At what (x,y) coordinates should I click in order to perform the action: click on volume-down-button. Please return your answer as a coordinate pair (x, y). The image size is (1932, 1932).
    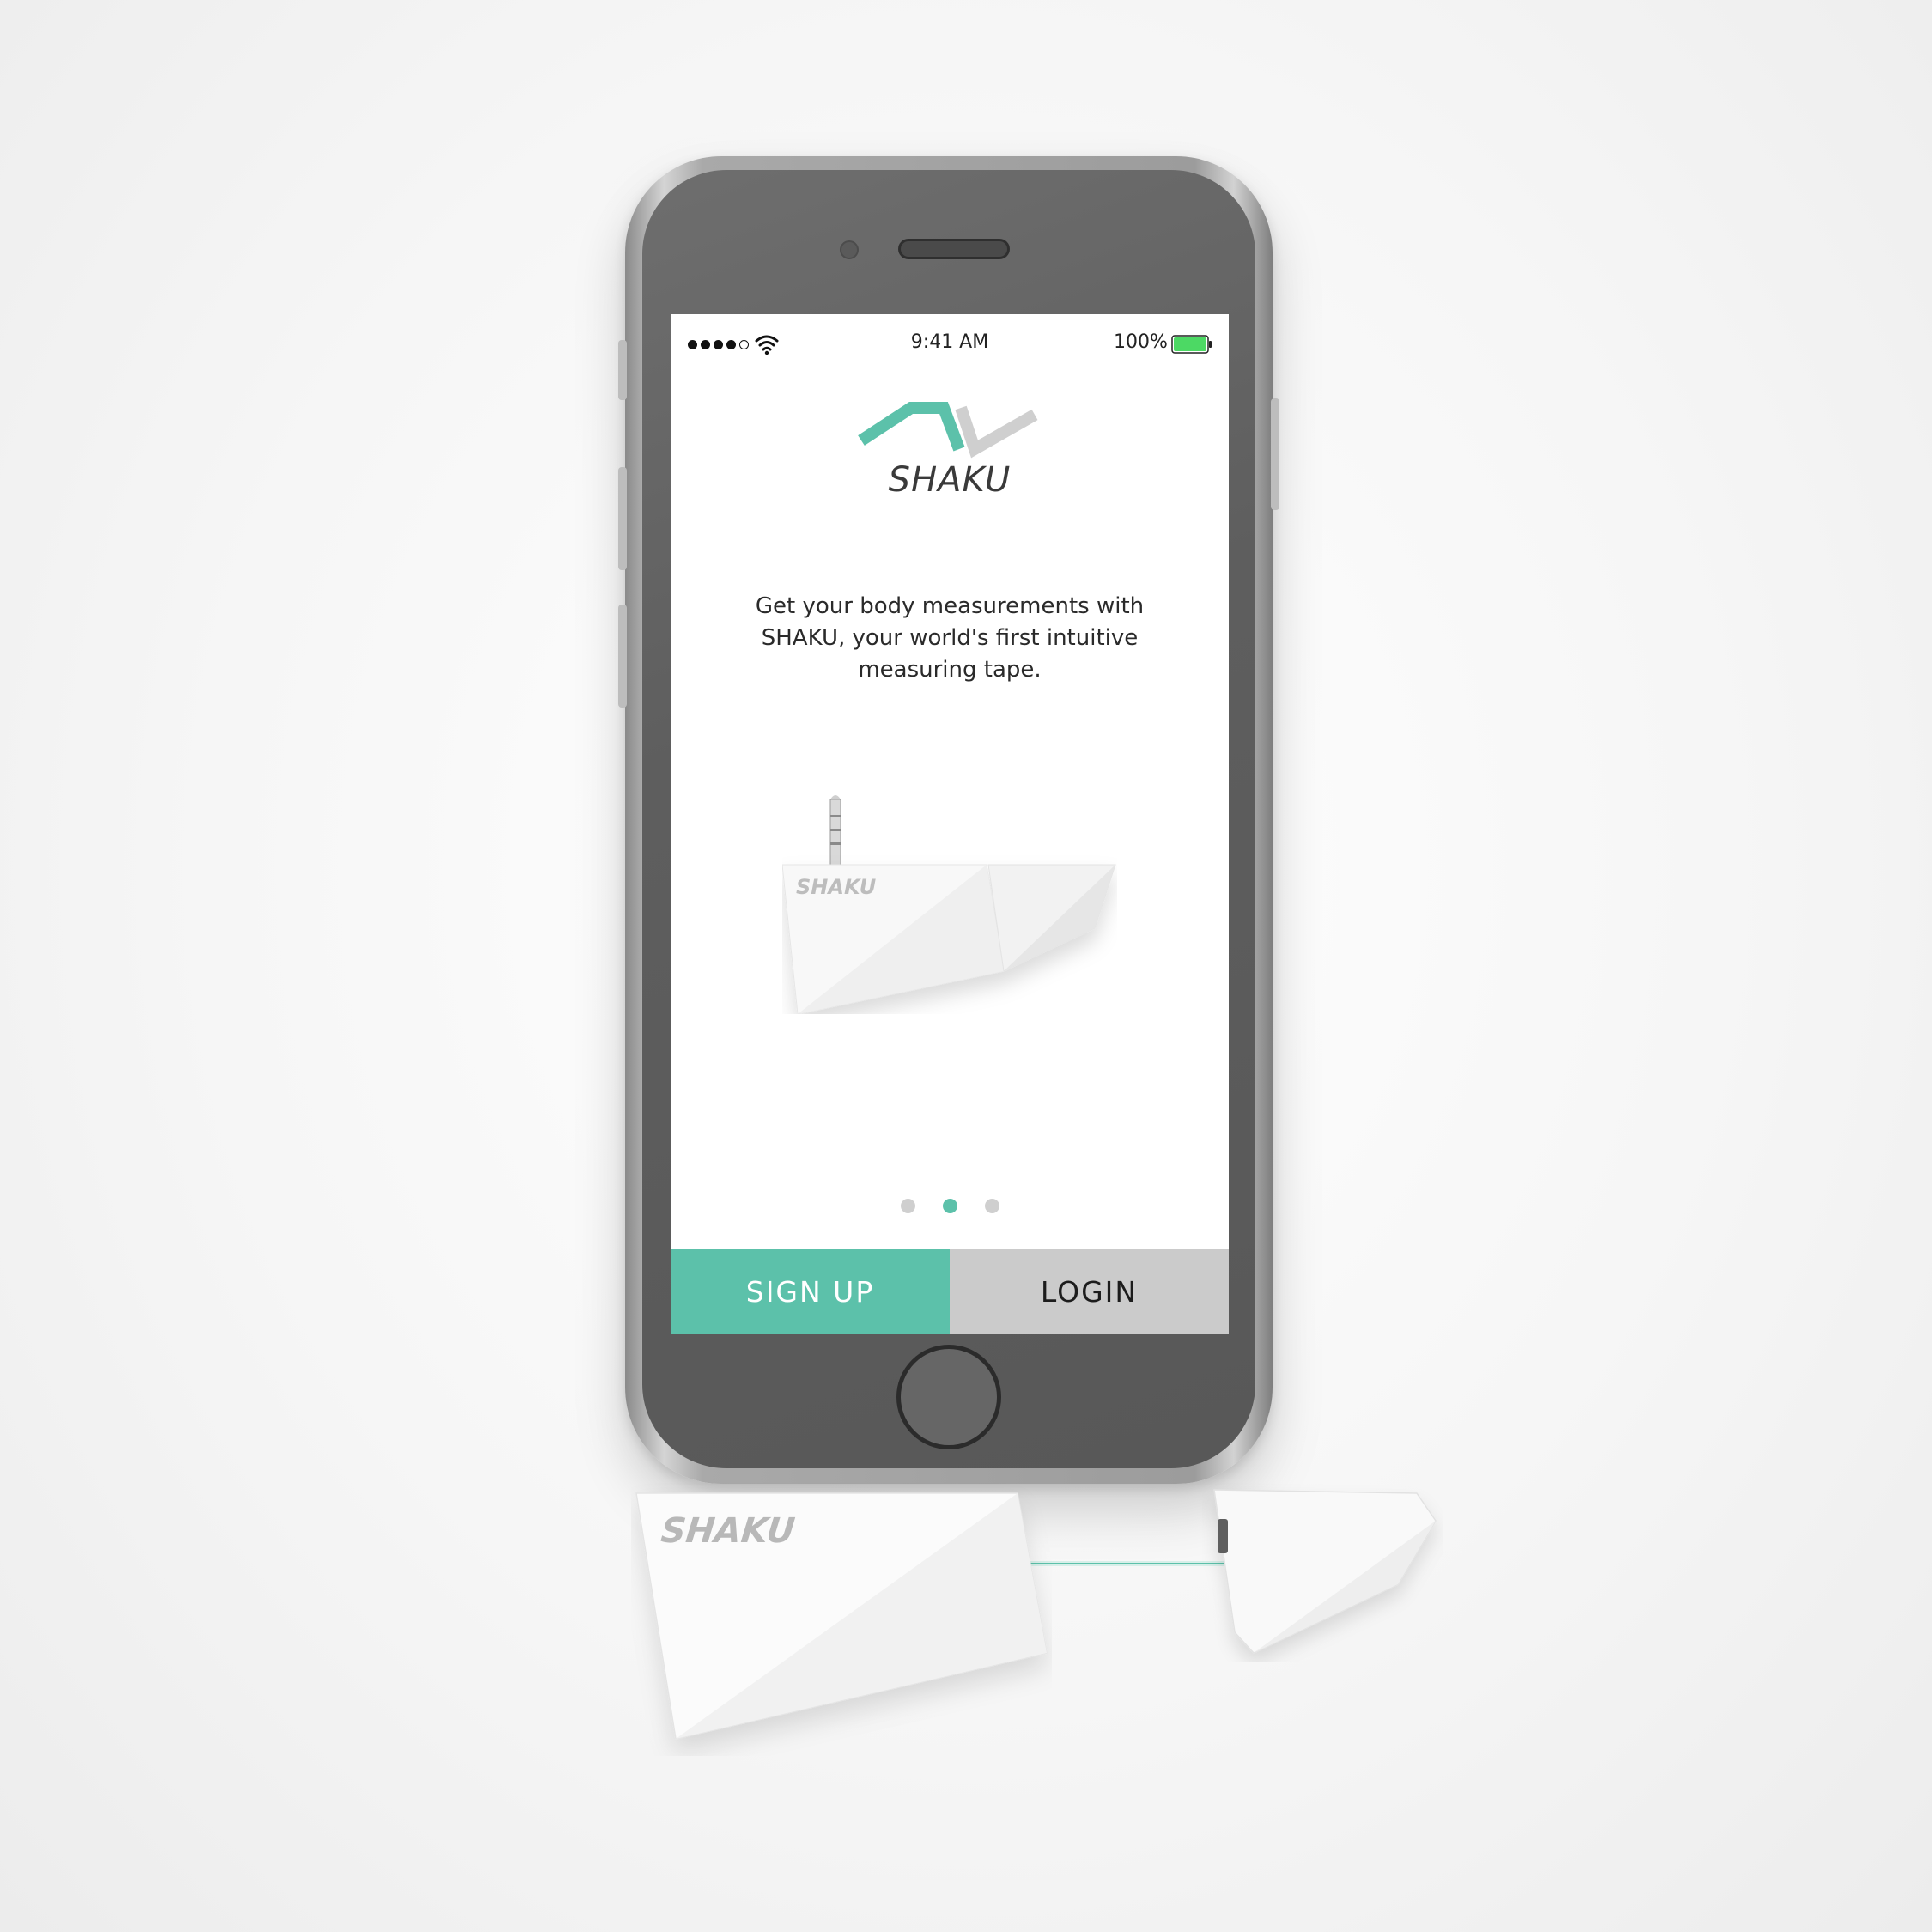
    Looking at the image, I should click on (622, 656).